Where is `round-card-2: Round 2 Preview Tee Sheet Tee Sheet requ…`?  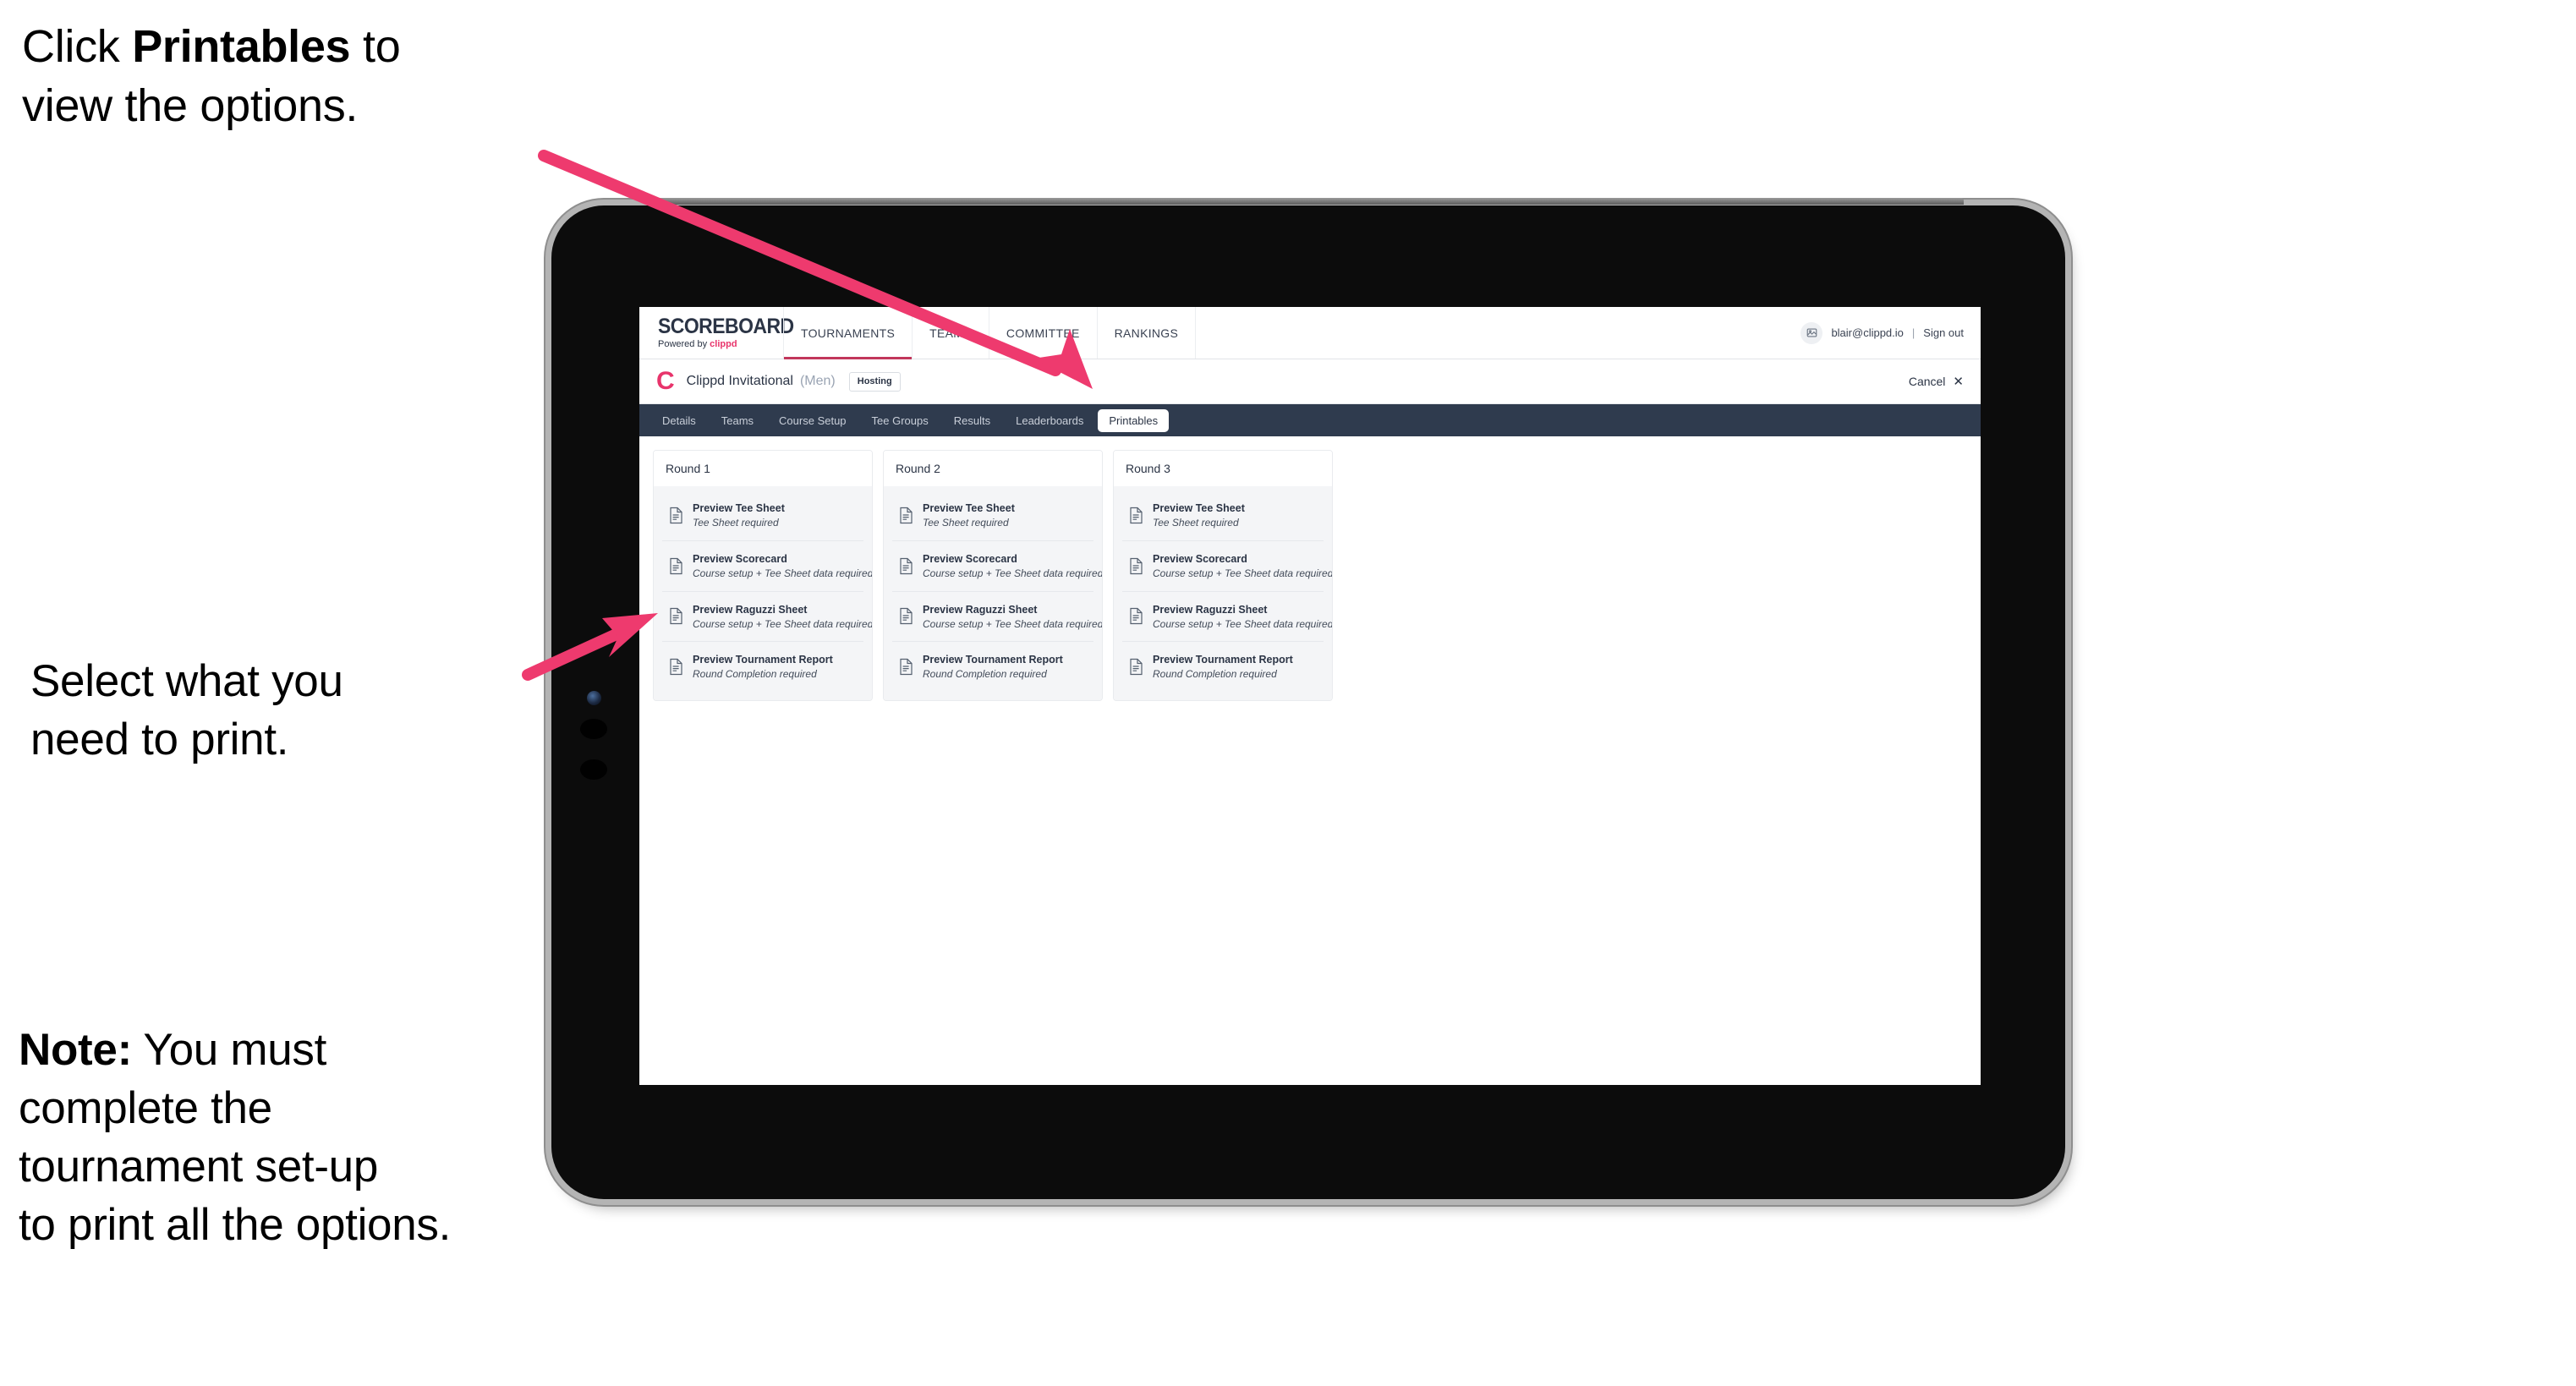
round-card-2: Round 2 Preview Tee Sheet Tee Sheet requ… is located at coordinates (993, 576).